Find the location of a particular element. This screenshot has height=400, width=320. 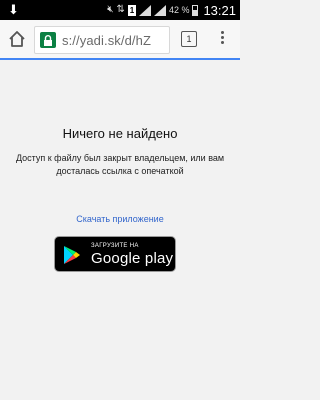

page-title: Ничего не найдено is located at coordinates (120, 133).